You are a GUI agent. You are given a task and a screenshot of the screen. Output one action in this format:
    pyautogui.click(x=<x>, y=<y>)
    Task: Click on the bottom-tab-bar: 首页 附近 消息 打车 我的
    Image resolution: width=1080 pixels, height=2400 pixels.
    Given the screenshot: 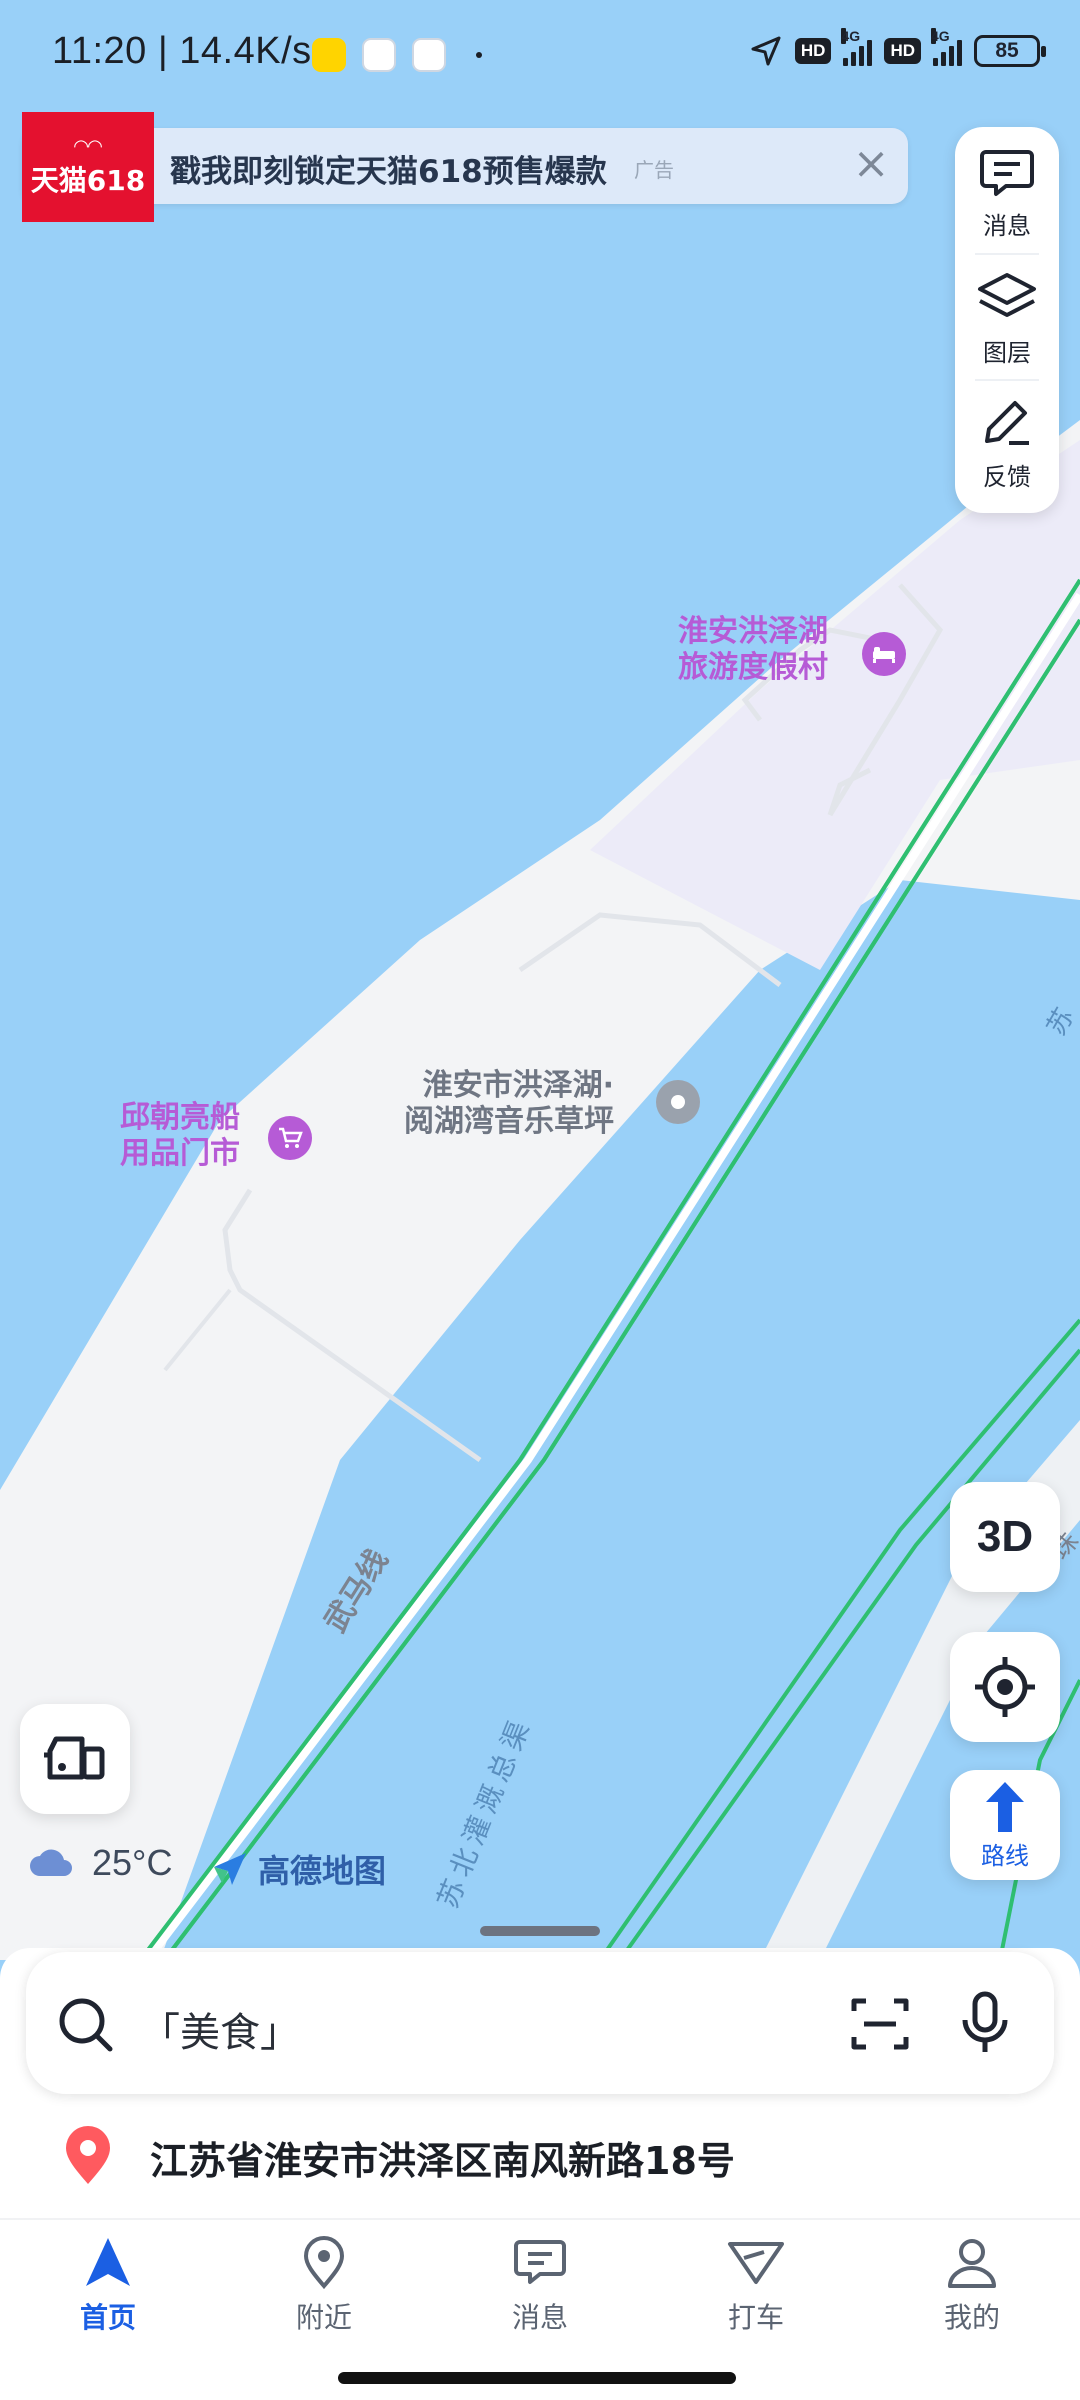 What is the action you would take?
    pyautogui.click(x=540, y=2285)
    